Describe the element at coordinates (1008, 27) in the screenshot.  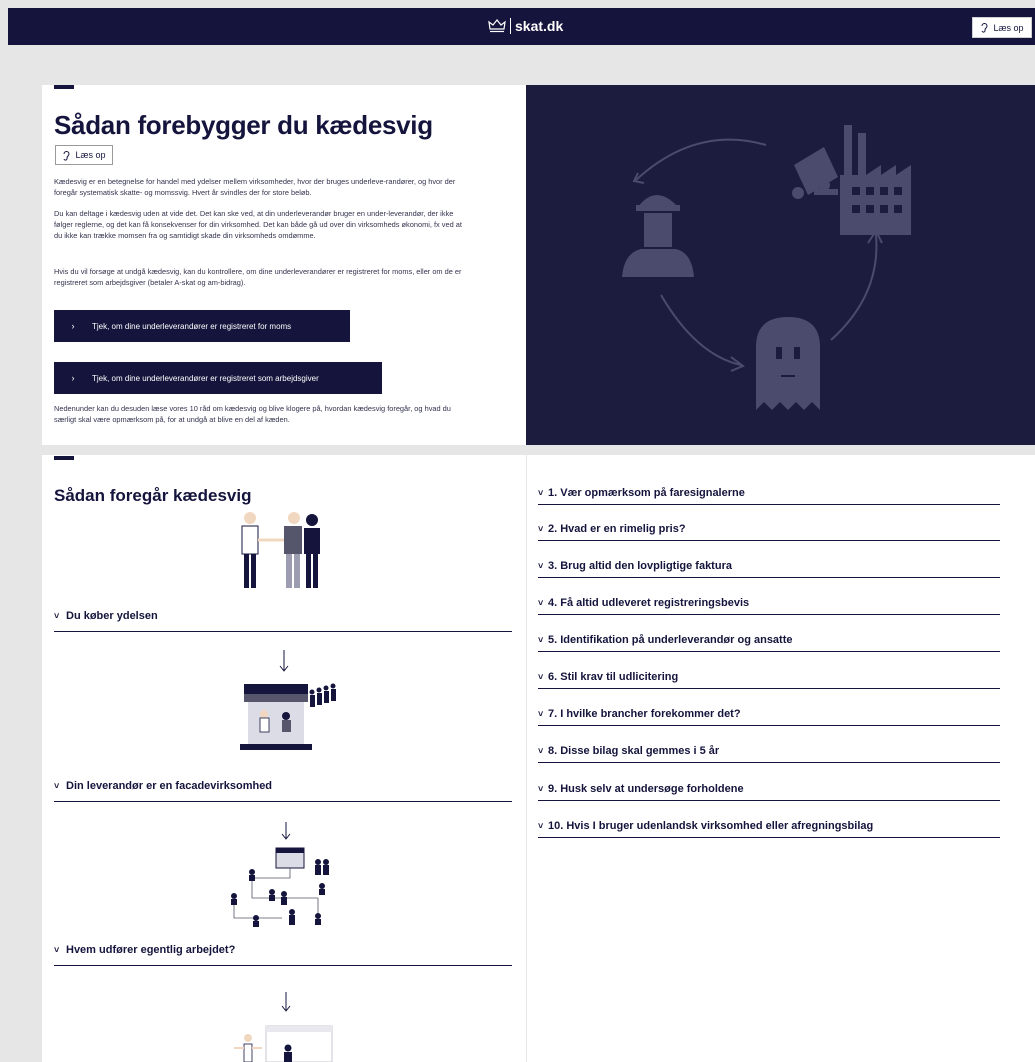
I see `read-aloud-label: Læs op` at that location.